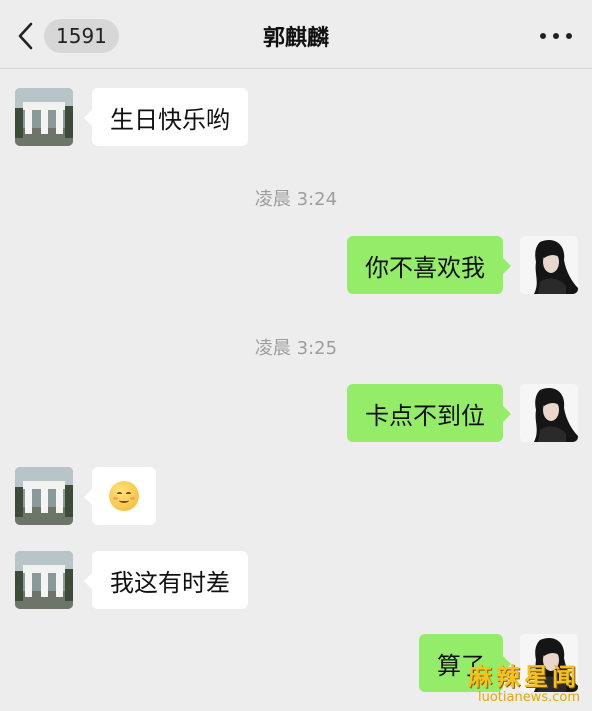 This screenshot has height=711, width=592. Describe the element at coordinates (528, 697) in the screenshot. I see `watermark-url: luotianews.com` at that location.